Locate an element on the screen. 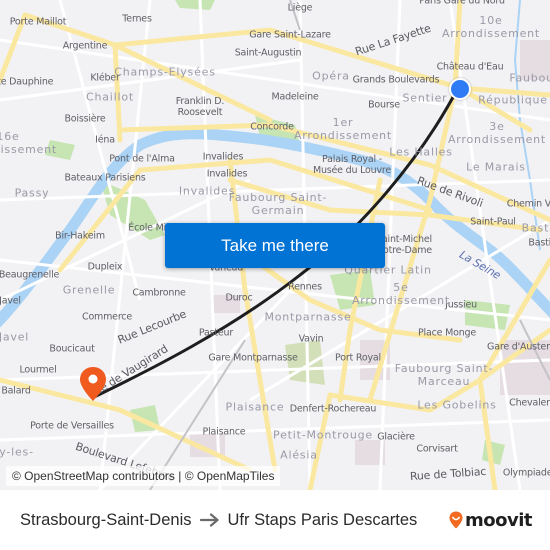 The height and width of the screenshot is (550, 550). map-label-district: 3e Arrondissement is located at coordinates (497, 133).